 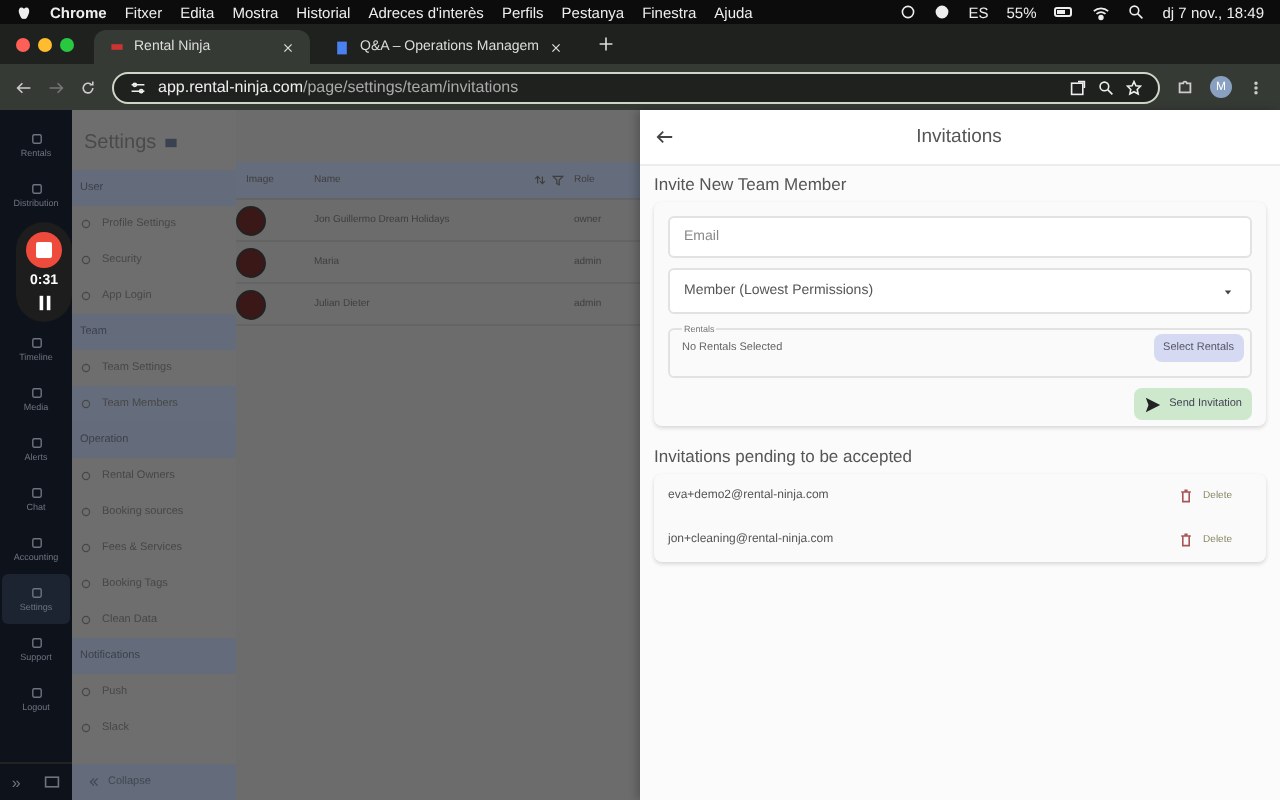 I want to click on wifi-icon, so click(x=1101, y=12).